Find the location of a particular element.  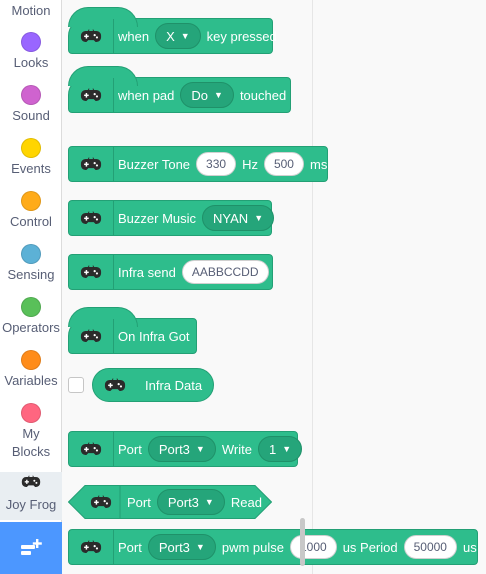

music-value: NYAN is located at coordinates (231, 218).